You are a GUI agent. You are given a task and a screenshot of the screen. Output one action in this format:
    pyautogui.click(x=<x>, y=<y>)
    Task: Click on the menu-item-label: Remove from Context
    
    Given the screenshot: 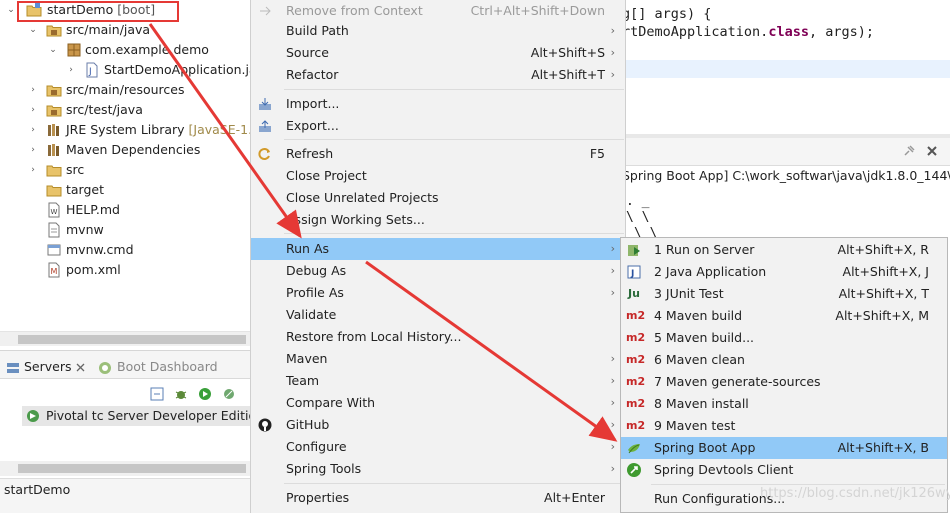 What is the action you would take?
    pyautogui.click(x=354, y=10)
    